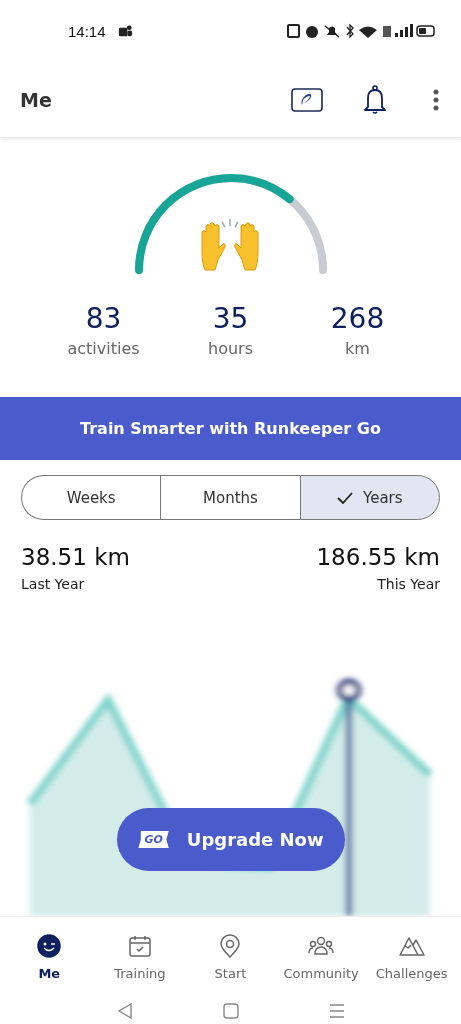  Describe the element at coordinates (369, 497) in the screenshot. I see `period-tab: Years` at that location.